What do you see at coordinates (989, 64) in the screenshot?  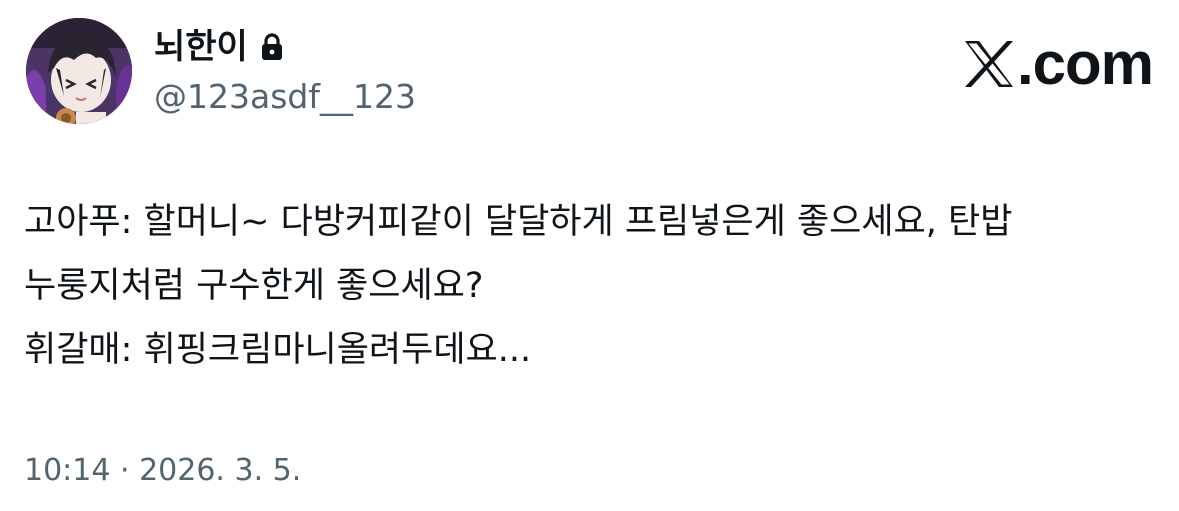 I see `x-logo-icon` at bounding box center [989, 64].